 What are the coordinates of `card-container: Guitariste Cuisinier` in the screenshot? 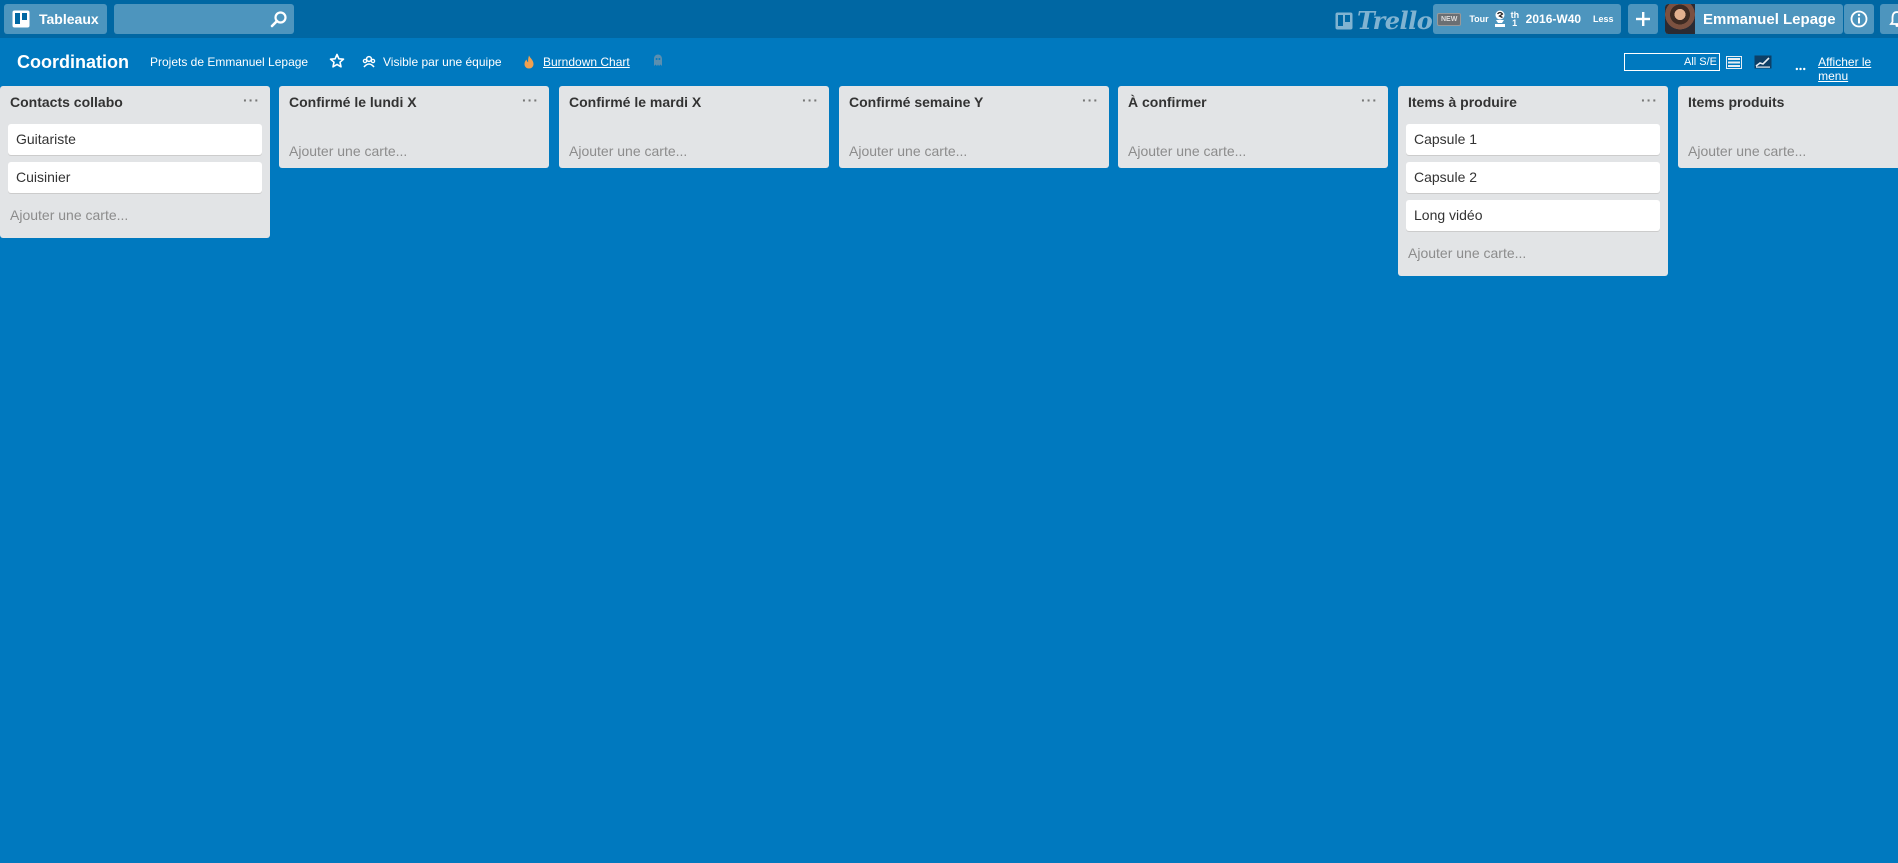 It's located at (135, 157).